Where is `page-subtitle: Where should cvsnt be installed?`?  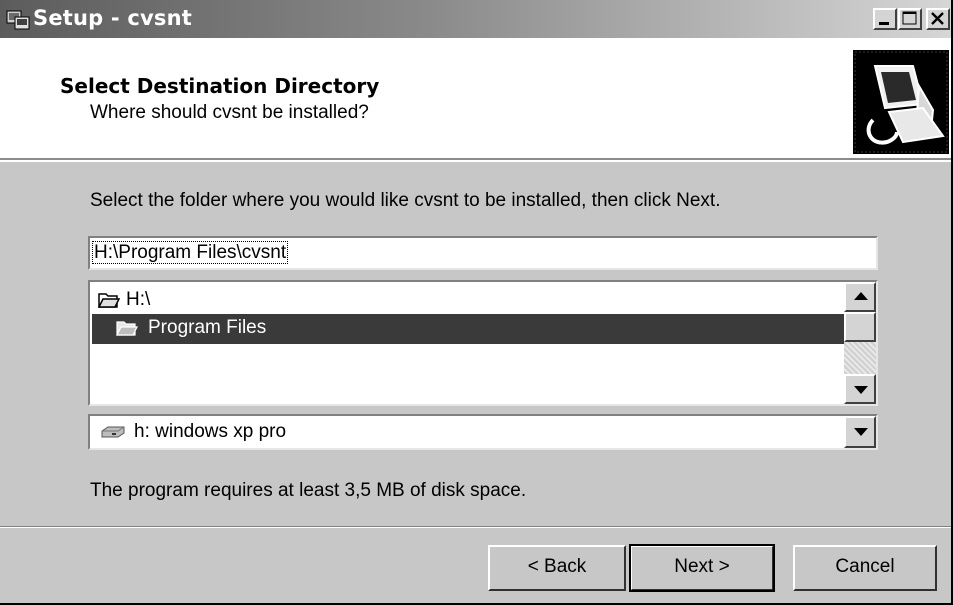
page-subtitle: Where should cvsnt be installed? is located at coordinates (229, 112).